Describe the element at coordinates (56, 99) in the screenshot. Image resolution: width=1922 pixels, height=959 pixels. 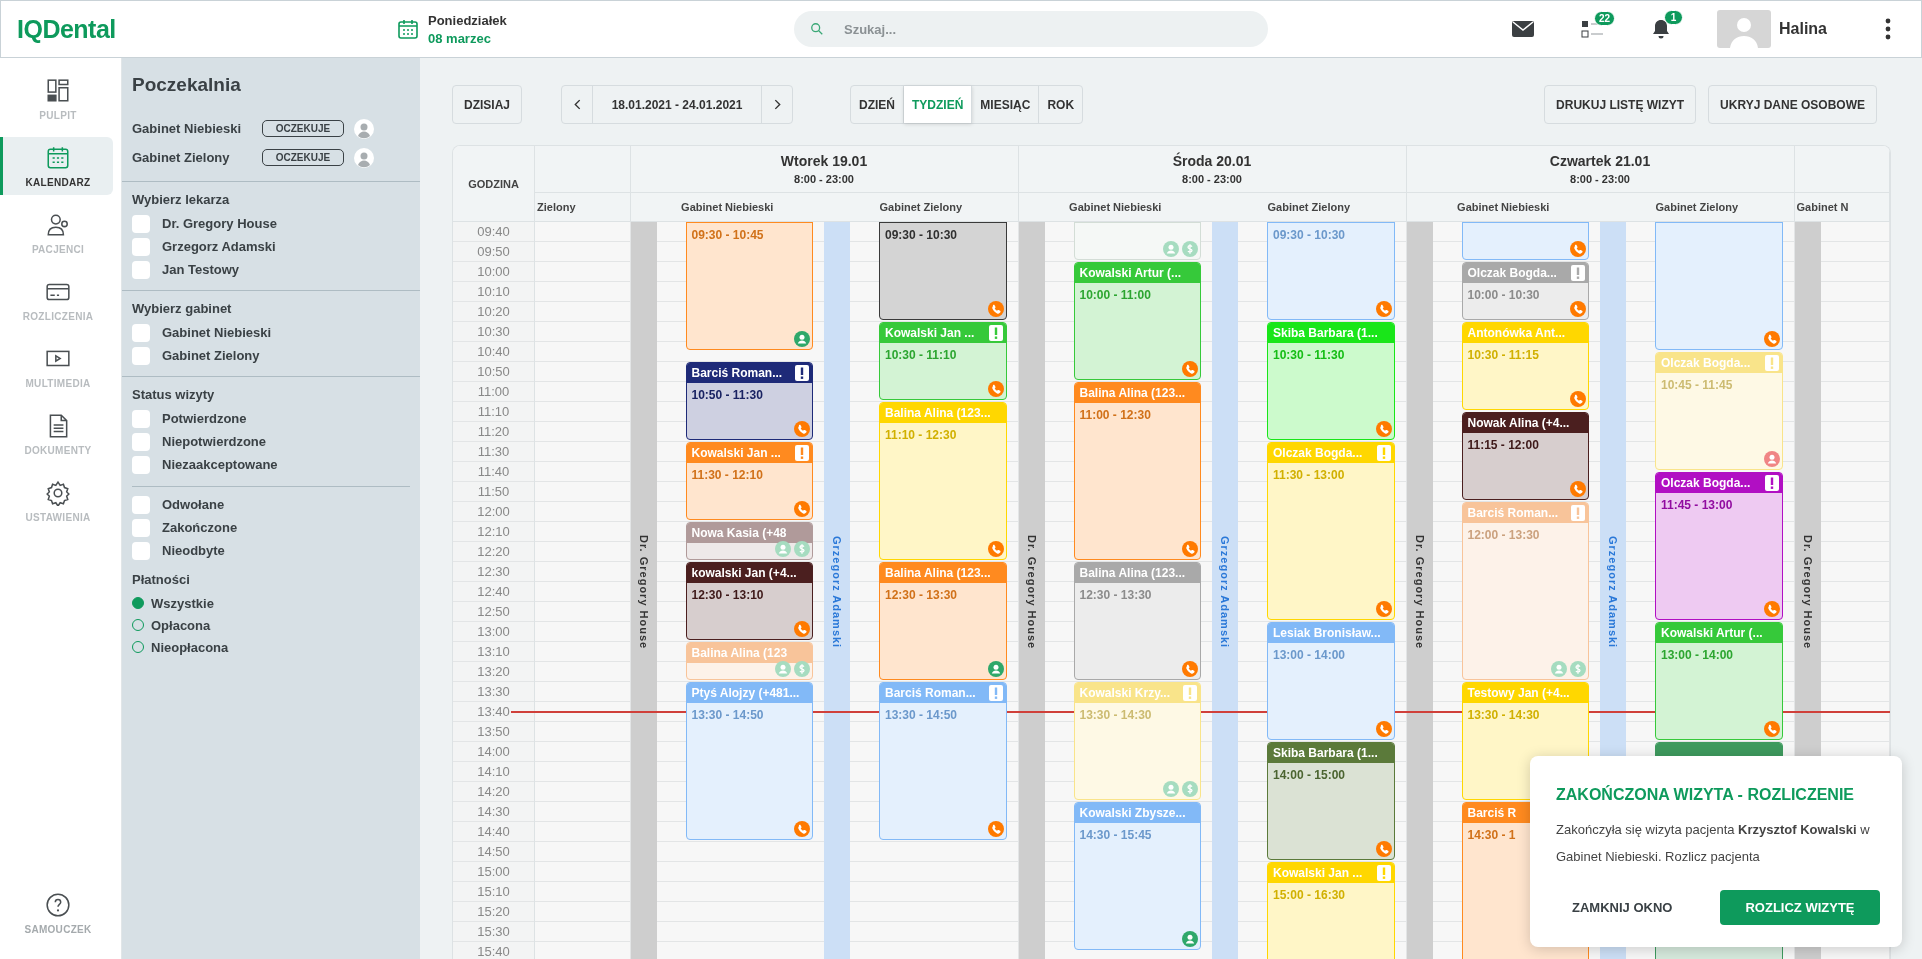
I see `nav-item: PULPIT` at that location.